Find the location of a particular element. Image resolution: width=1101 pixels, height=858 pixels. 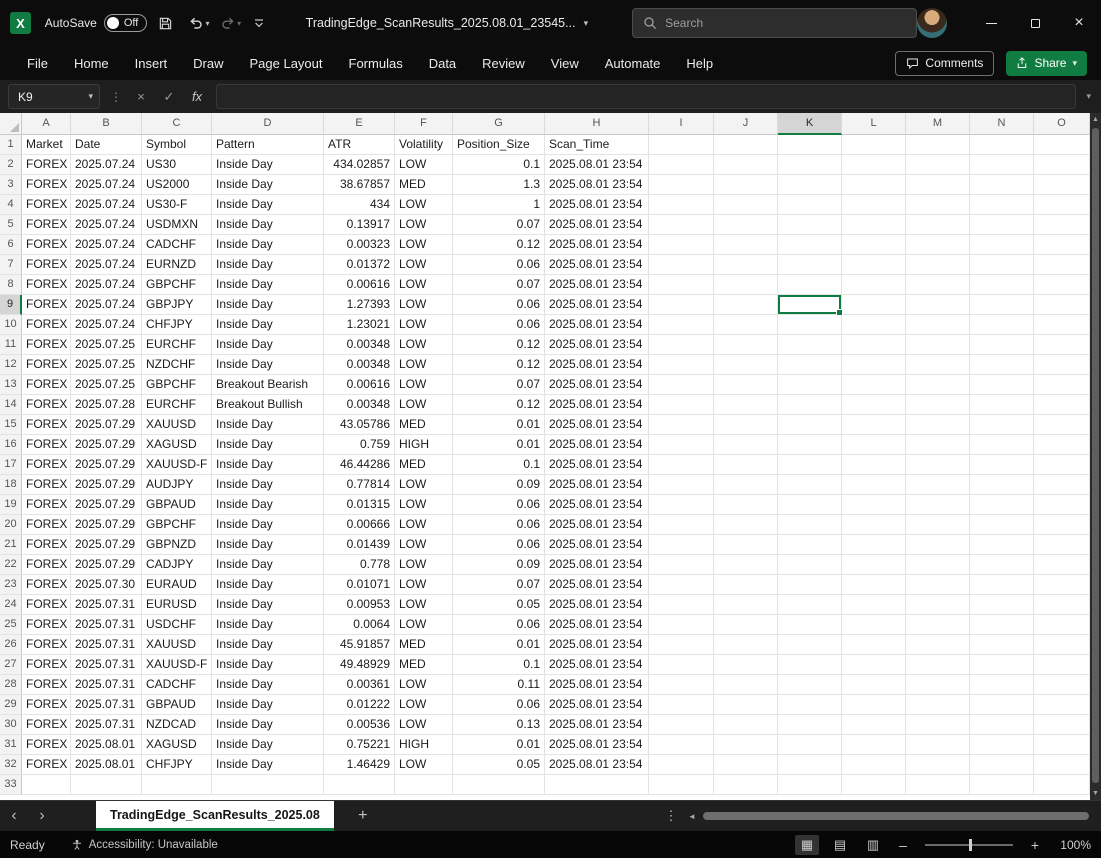

cell-I22 is located at coordinates (681, 565).